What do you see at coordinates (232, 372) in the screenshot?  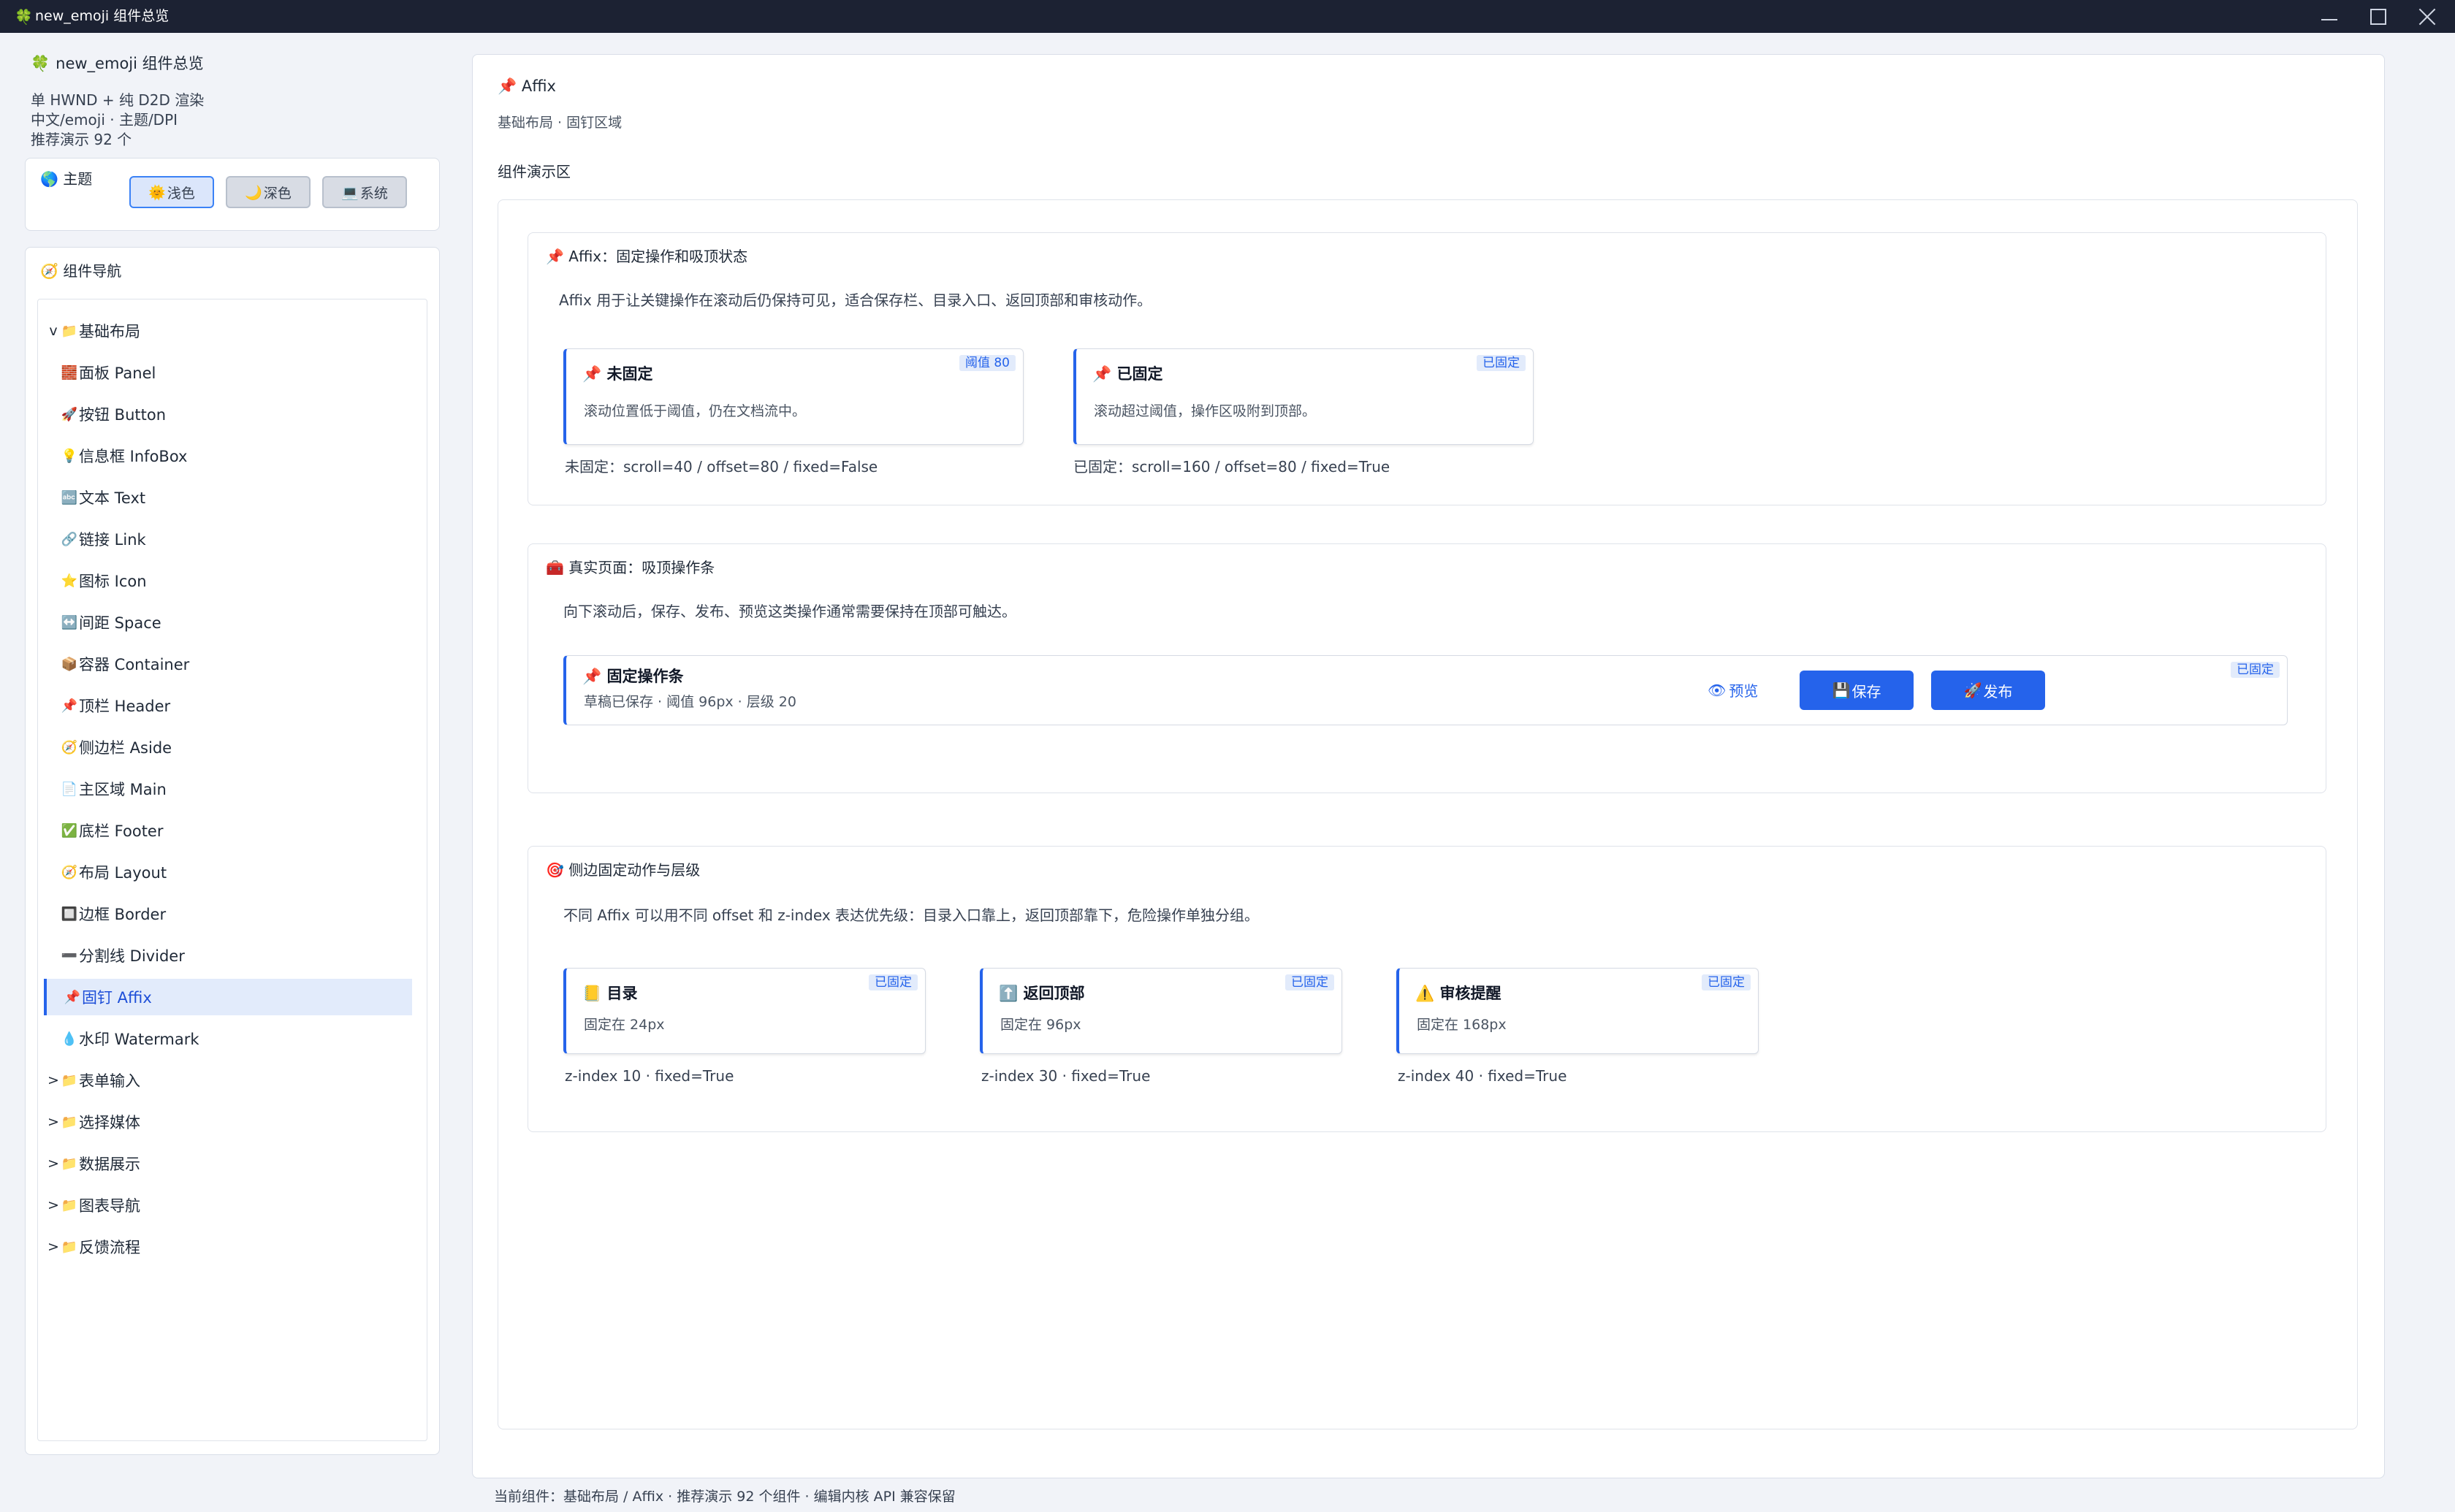 I see `nav-item-panel: 🧱 面板 Panel` at bounding box center [232, 372].